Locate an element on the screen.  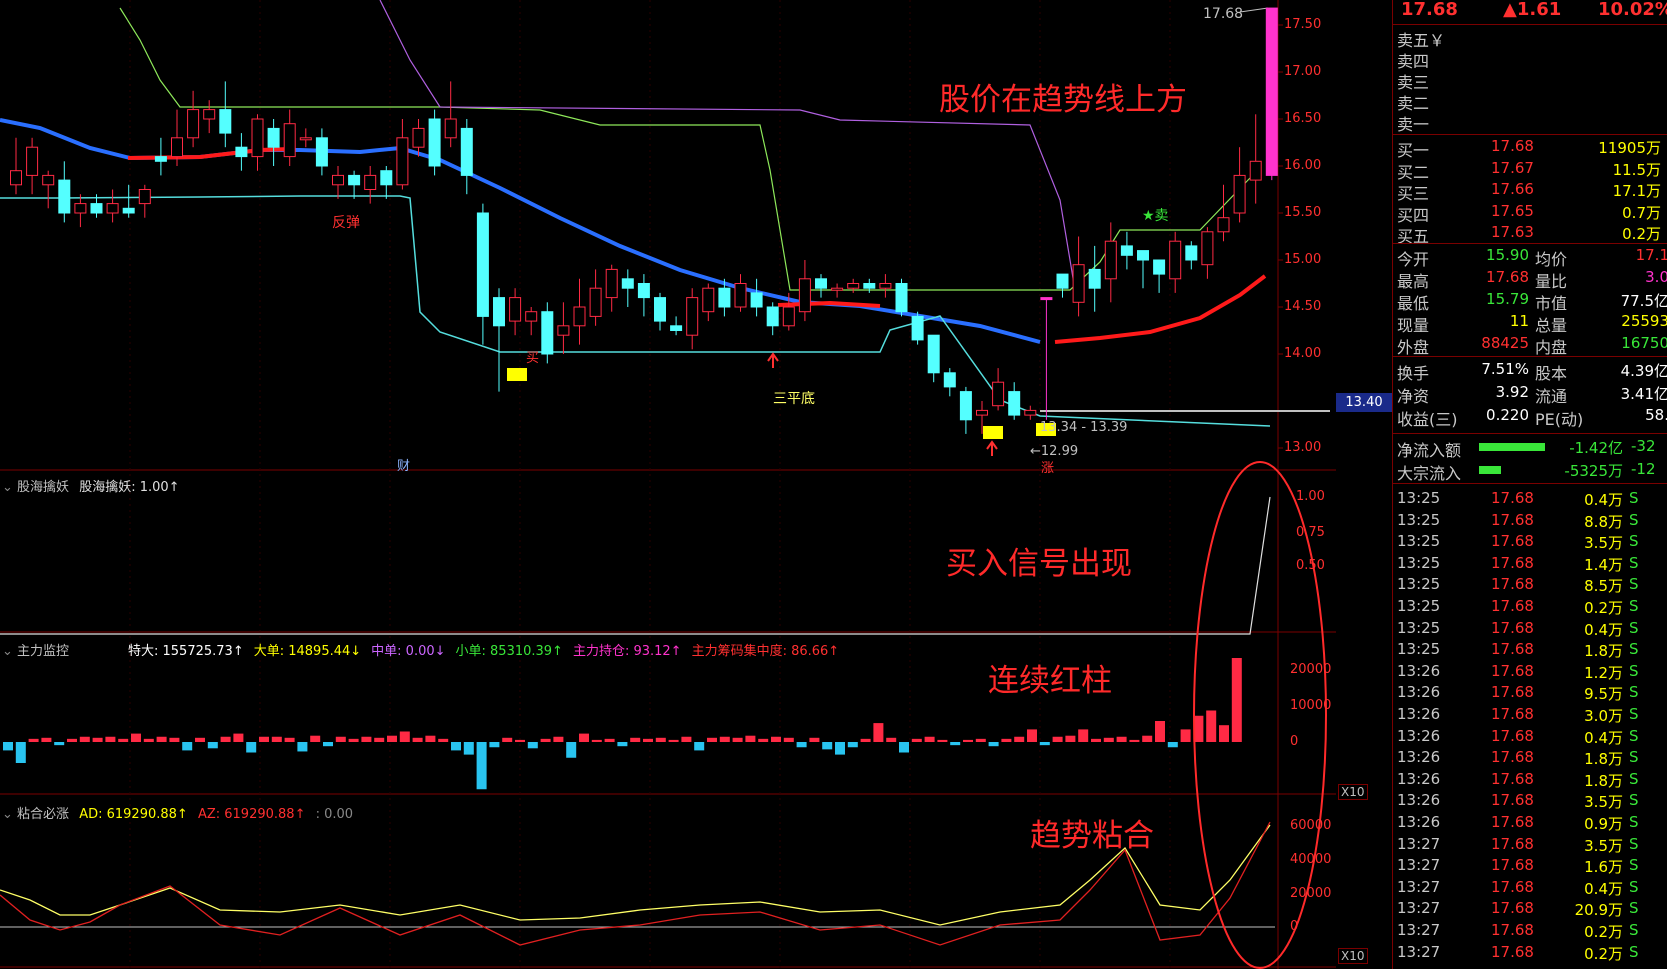
tick-volume: 1.6万 is located at coordinates (1603, 867).